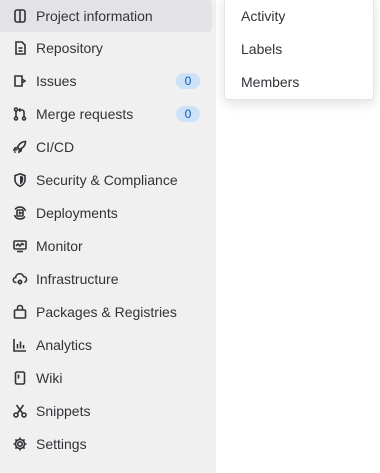 This screenshot has width=380, height=473. Describe the element at coordinates (61, 444) in the screenshot. I see `sidebar-item-label: Settings` at that location.